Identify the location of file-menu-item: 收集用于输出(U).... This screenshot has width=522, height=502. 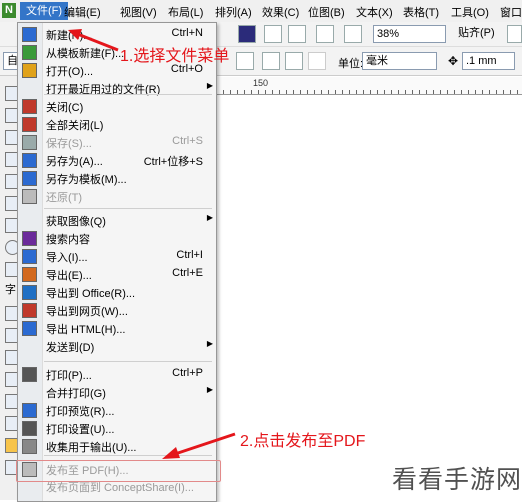
(116, 446).